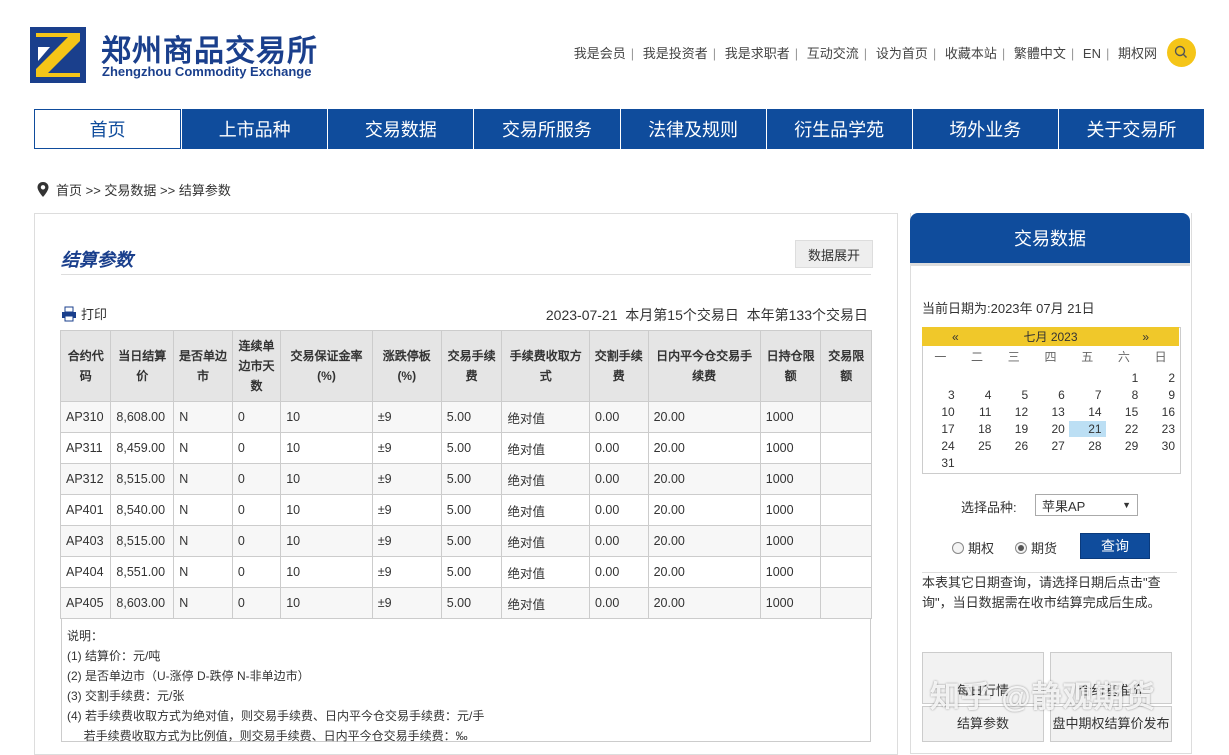 The height and width of the screenshot is (755, 1229). I want to click on nav-otc-business: 场外业务, so click(984, 129).